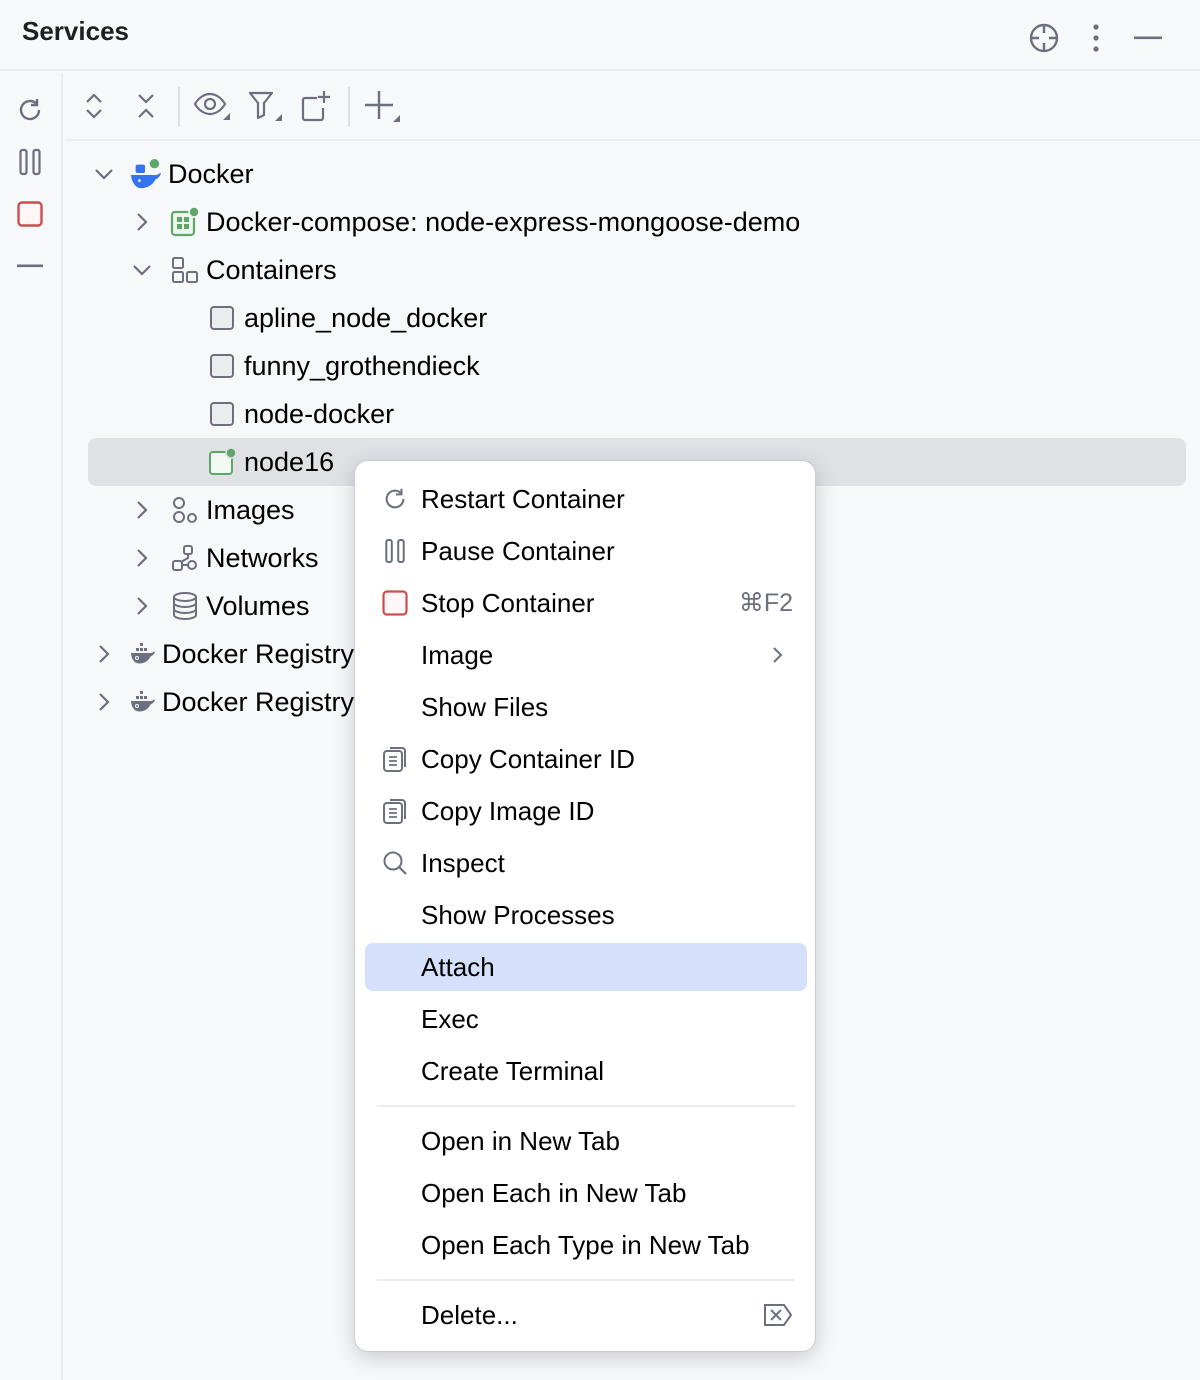  Describe the element at coordinates (185, 510) in the screenshot. I see `images-icon` at that location.